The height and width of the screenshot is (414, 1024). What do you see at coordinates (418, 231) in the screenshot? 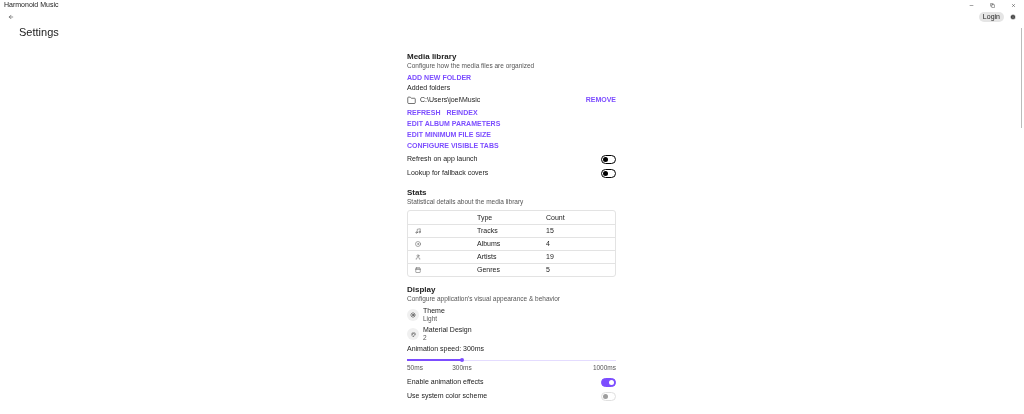
I see `music-note-icon` at bounding box center [418, 231].